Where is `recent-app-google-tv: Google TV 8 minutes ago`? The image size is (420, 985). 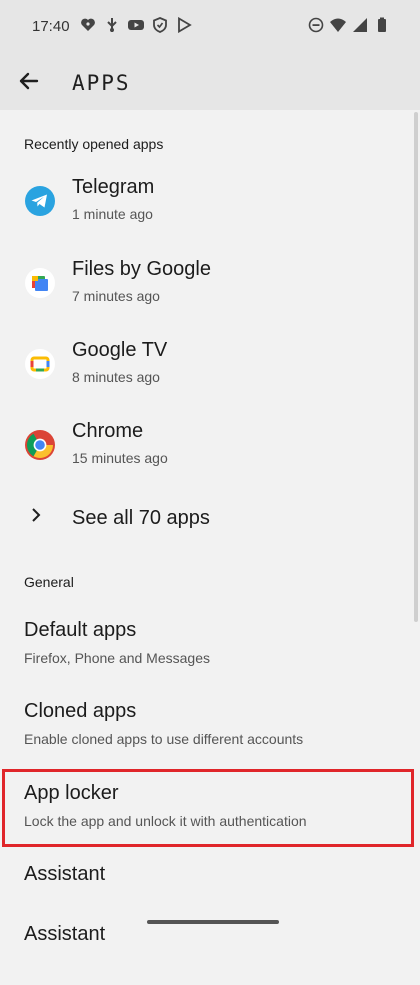 recent-app-google-tv: Google TV 8 minutes ago is located at coordinates (205, 365).